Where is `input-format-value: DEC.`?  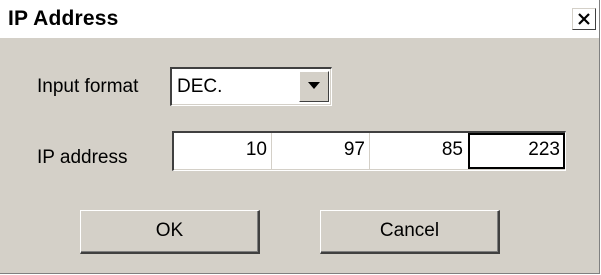
input-format-value: DEC. is located at coordinates (200, 86).